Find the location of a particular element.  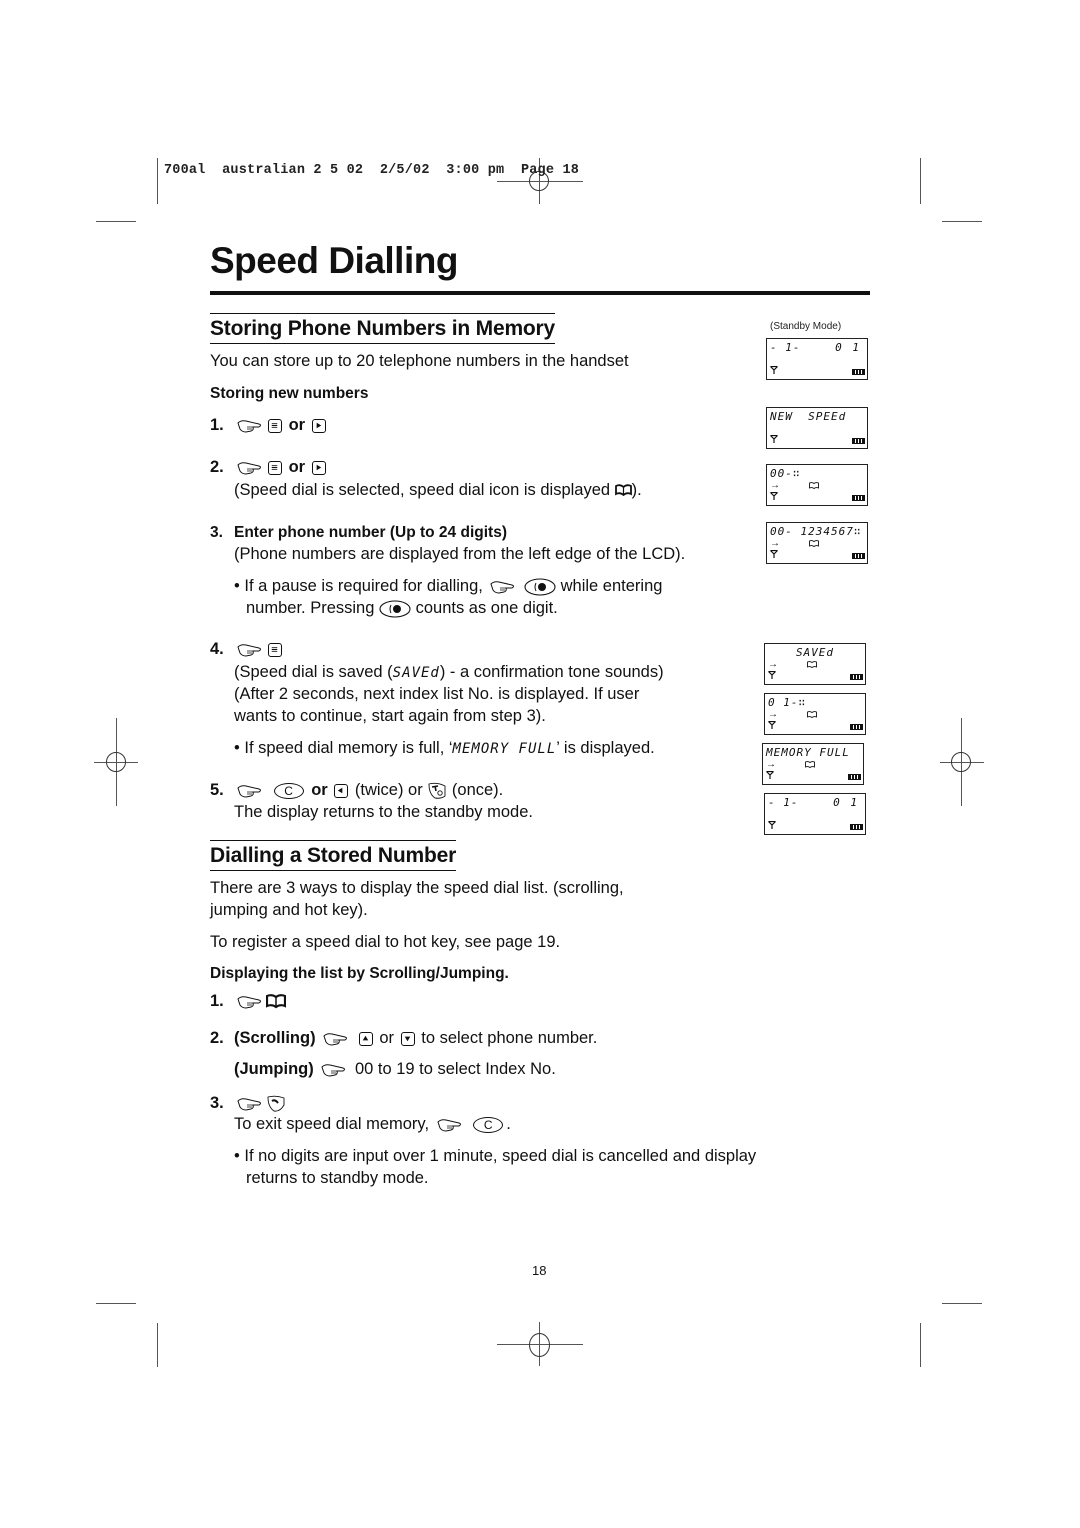

page-number: 18 is located at coordinates (539, 1270).